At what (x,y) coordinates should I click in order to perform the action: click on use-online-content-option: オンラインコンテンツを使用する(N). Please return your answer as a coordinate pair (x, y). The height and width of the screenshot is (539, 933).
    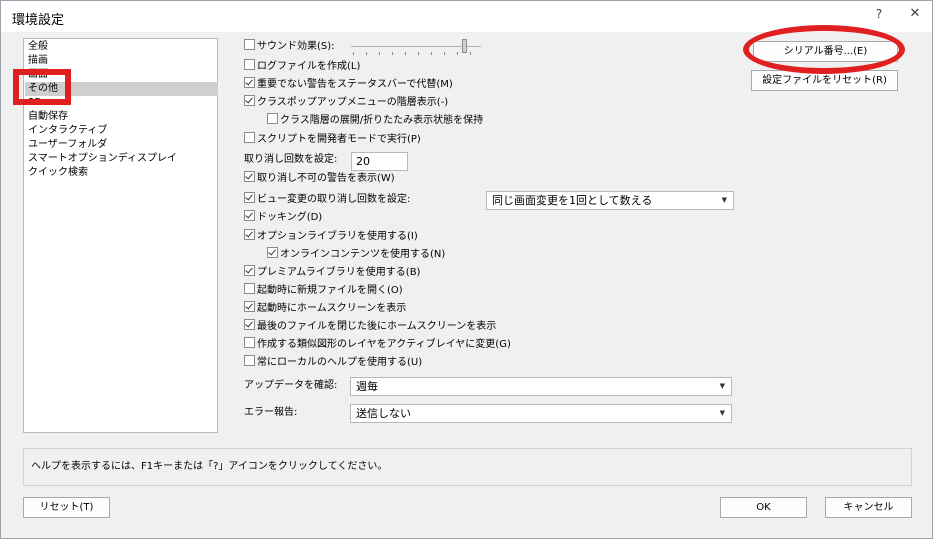
    Looking at the image, I should click on (356, 255).